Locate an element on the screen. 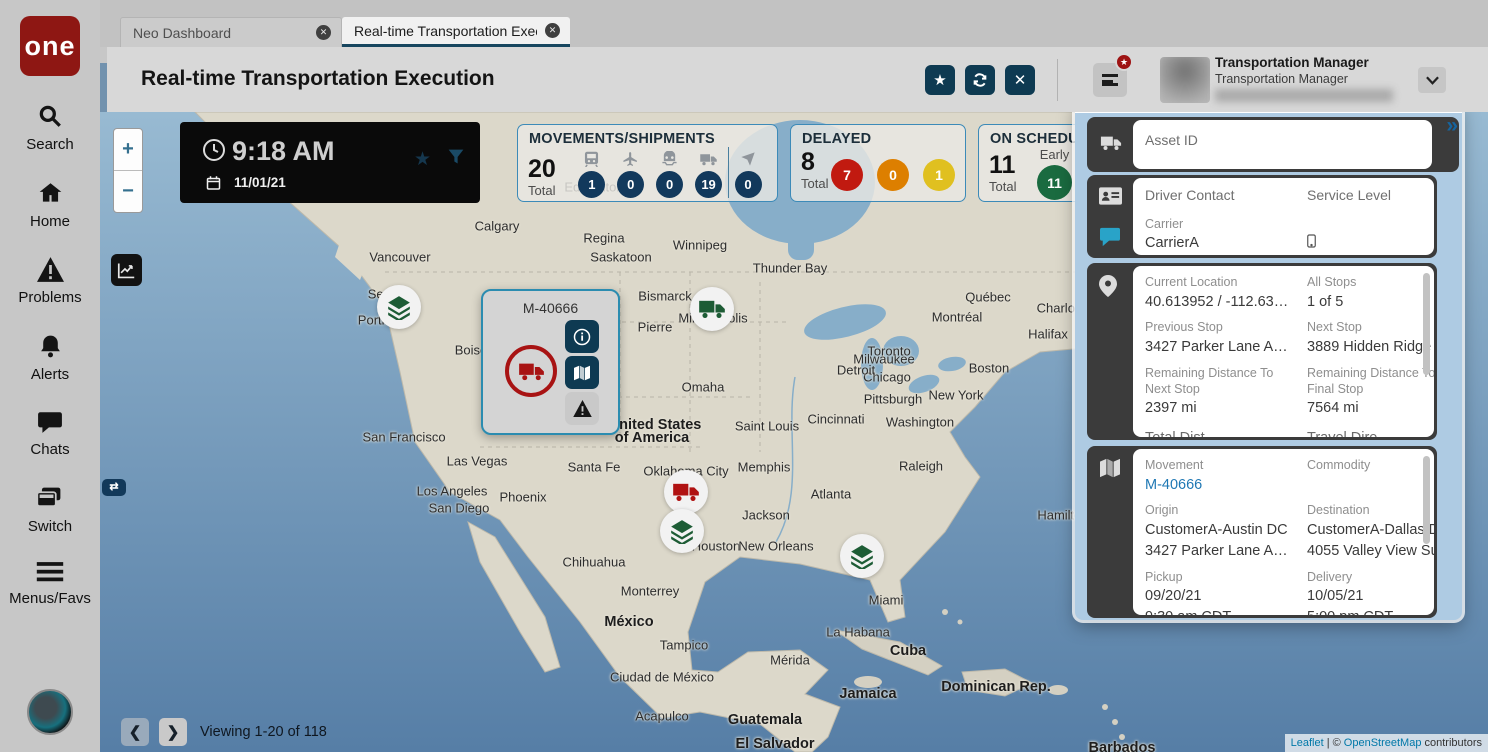  map-icon is located at coordinates (1110, 470).